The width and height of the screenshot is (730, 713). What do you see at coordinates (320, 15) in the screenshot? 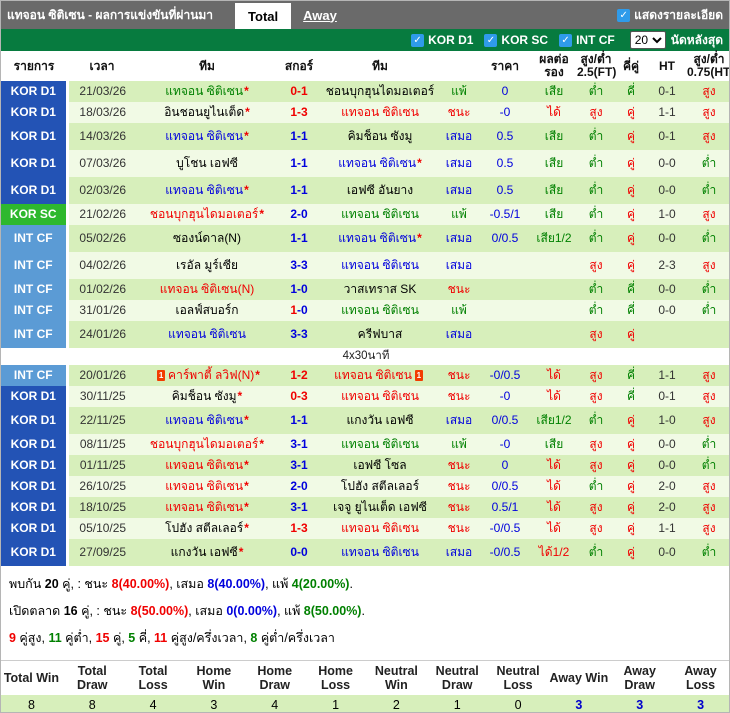
I see `tab-away: Away` at bounding box center [320, 15].